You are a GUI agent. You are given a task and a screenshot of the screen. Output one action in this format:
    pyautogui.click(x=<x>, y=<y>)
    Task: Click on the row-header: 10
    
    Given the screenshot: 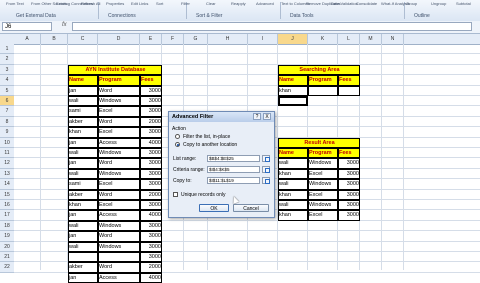 What is the action you would take?
    pyautogui.click(x=7, y=143)
    